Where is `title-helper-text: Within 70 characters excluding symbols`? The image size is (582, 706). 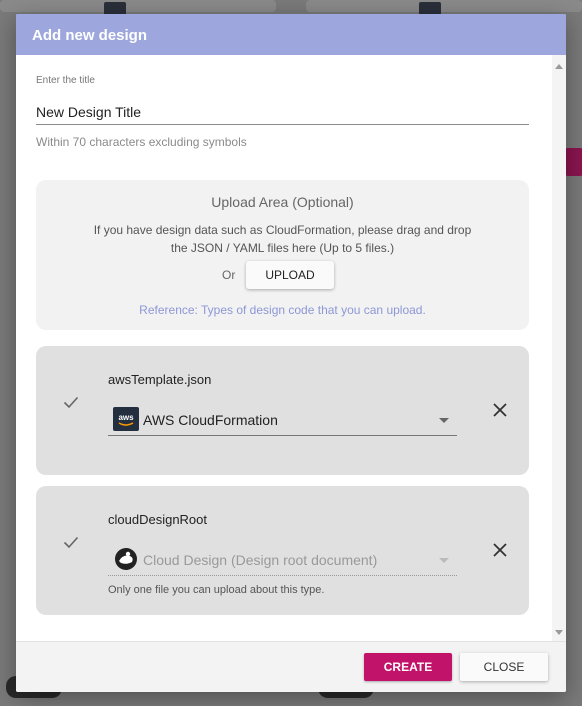 title-helper-text: Within 70 characters excluding symbols is located at coordinates (141, 142).